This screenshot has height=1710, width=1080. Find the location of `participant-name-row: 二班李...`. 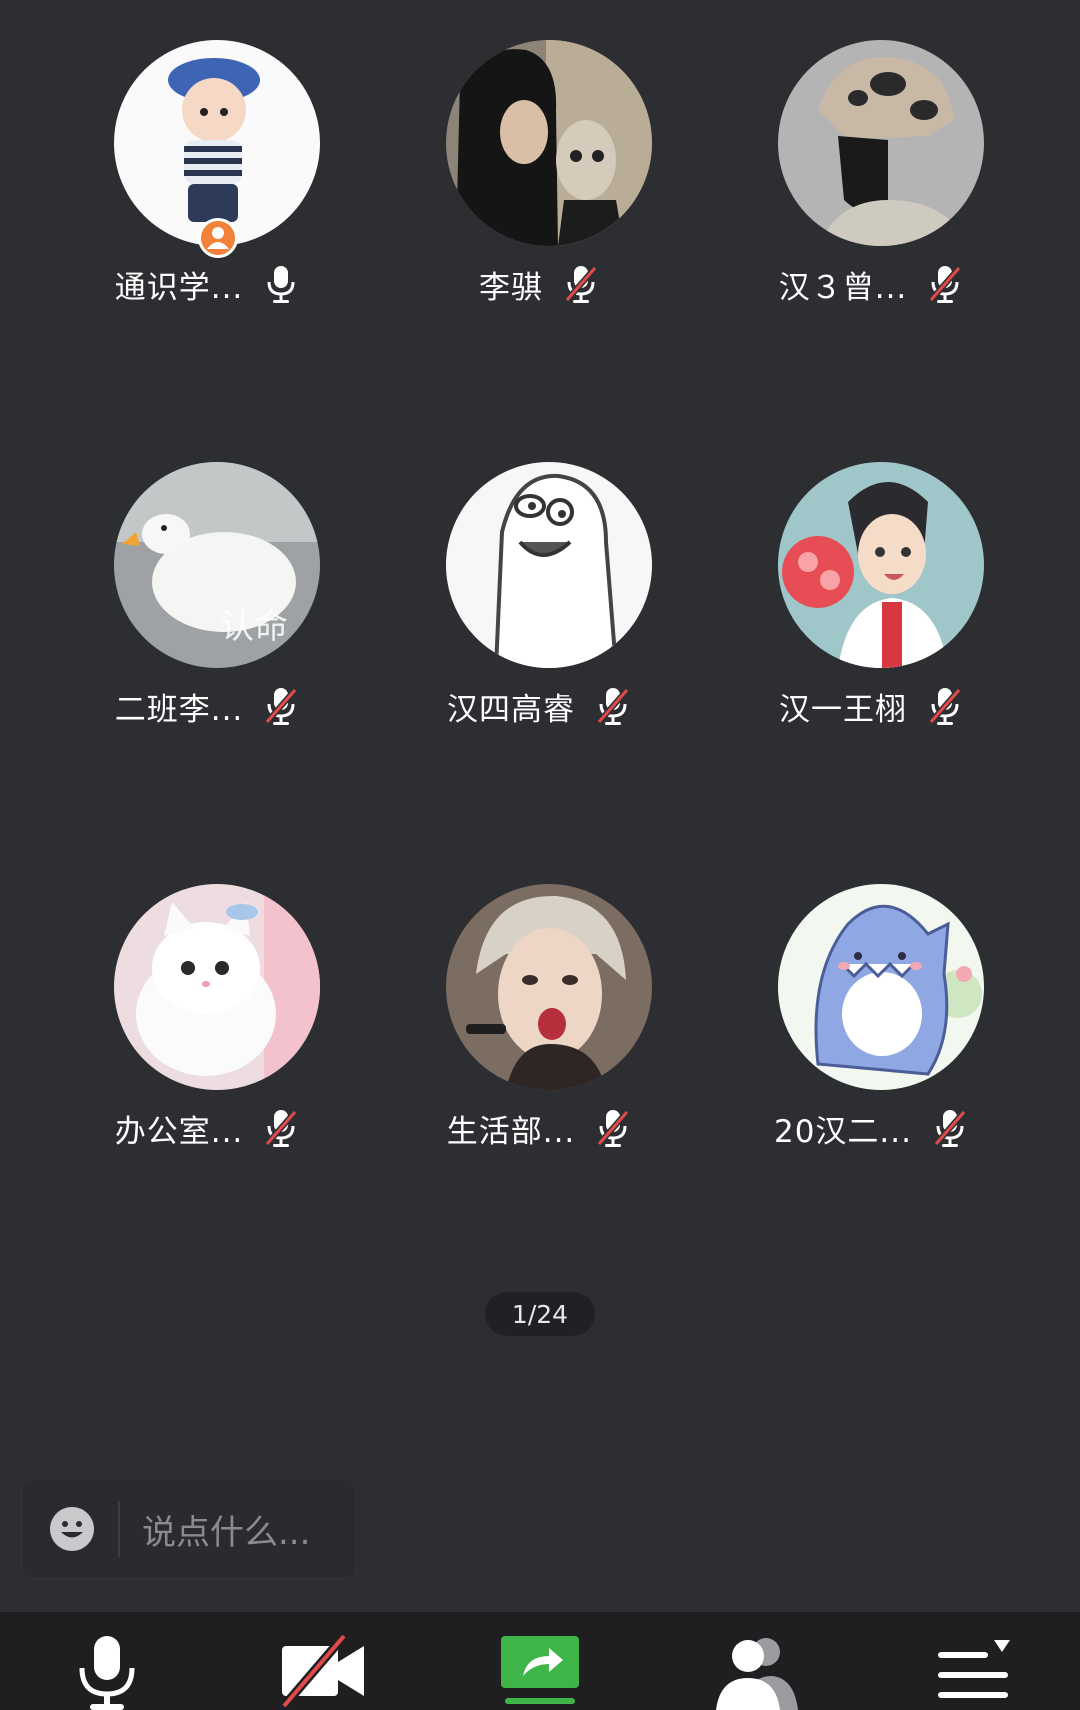

participant-name-row: 二班李... is located at coordinates (208, 706).